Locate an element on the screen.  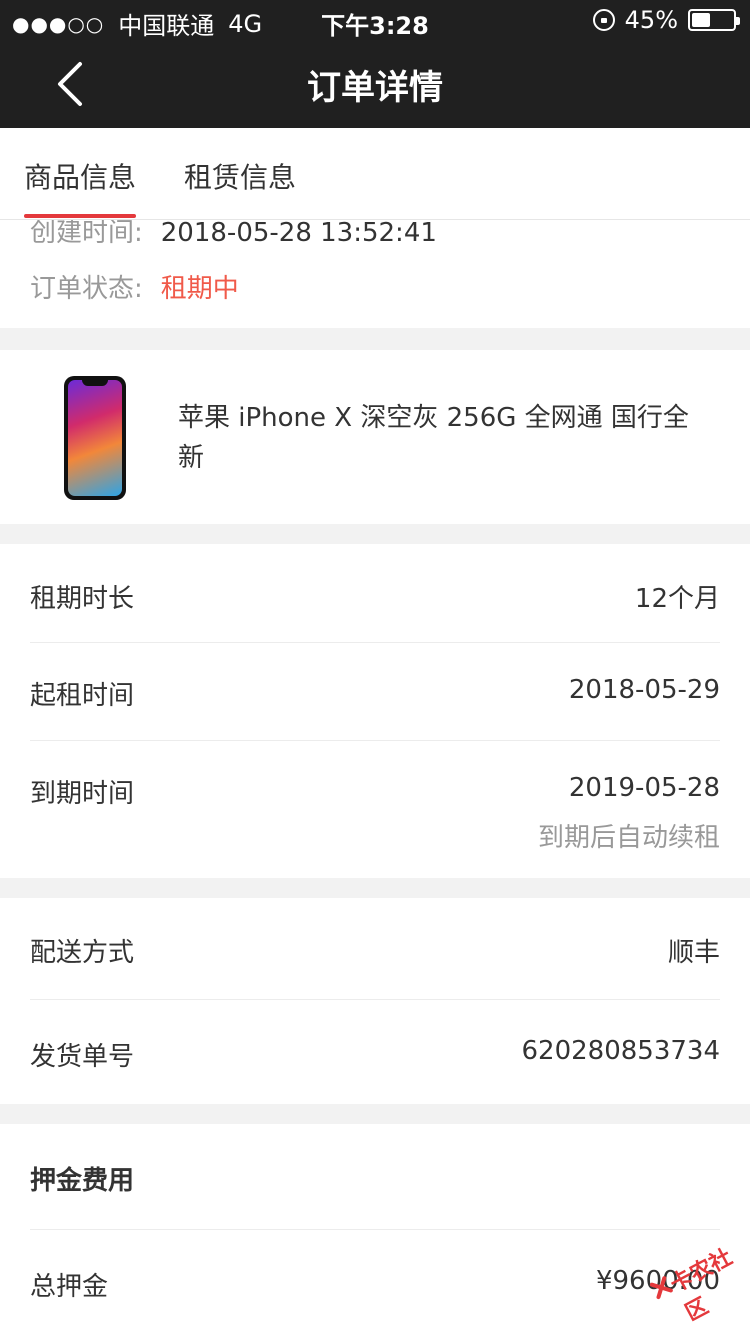
order-status-label: 订单状态: is located at coordinates (86, 289).